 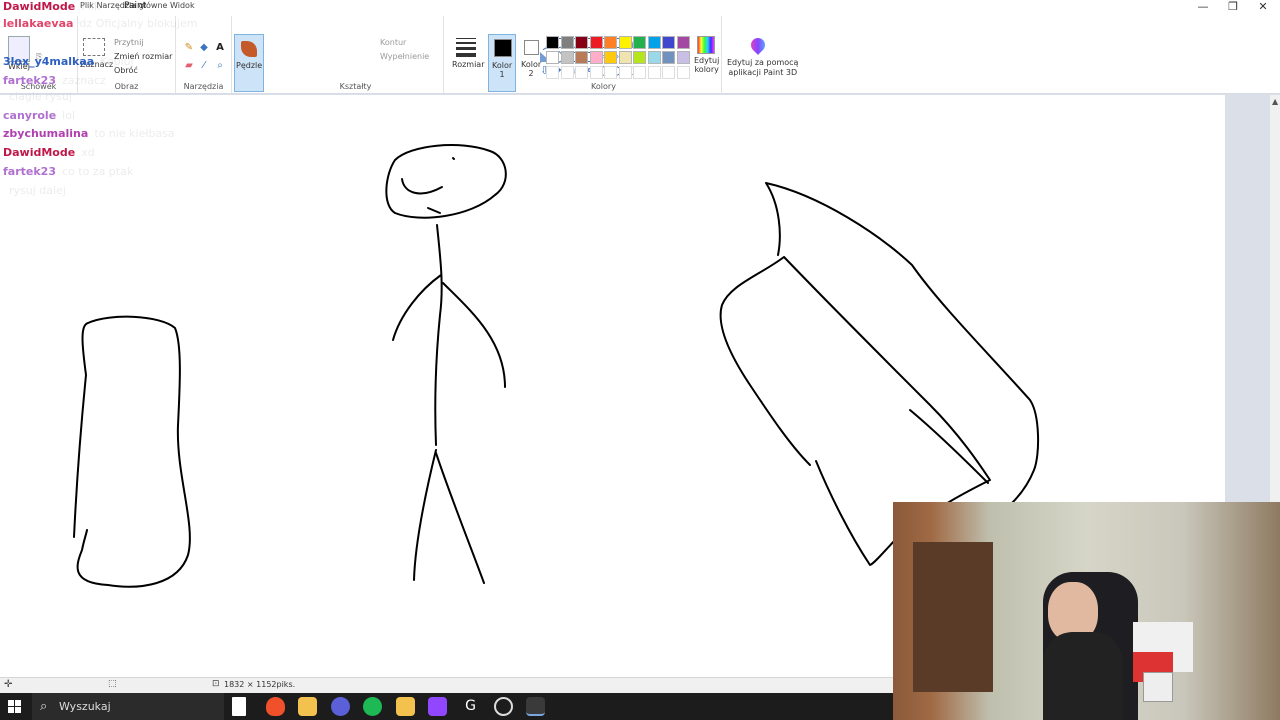 I want to click on eraser-icon: ▰, so click(x=189, y=66).